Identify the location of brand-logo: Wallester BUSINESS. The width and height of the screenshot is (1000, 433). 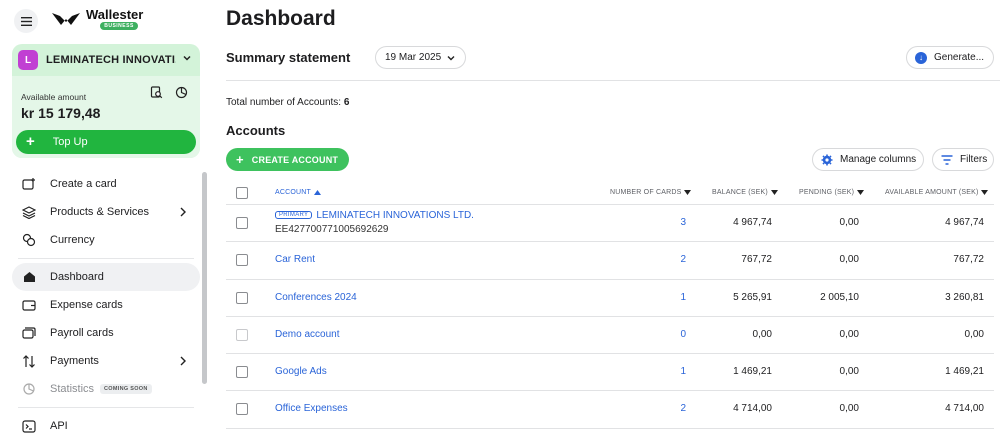
(97, 19).